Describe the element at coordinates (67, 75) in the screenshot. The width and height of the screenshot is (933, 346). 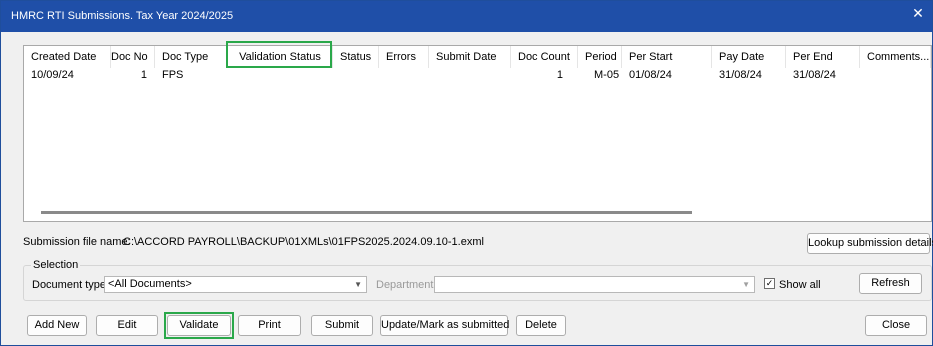
I see `row-1-created-date: 10/09/24` at that location.